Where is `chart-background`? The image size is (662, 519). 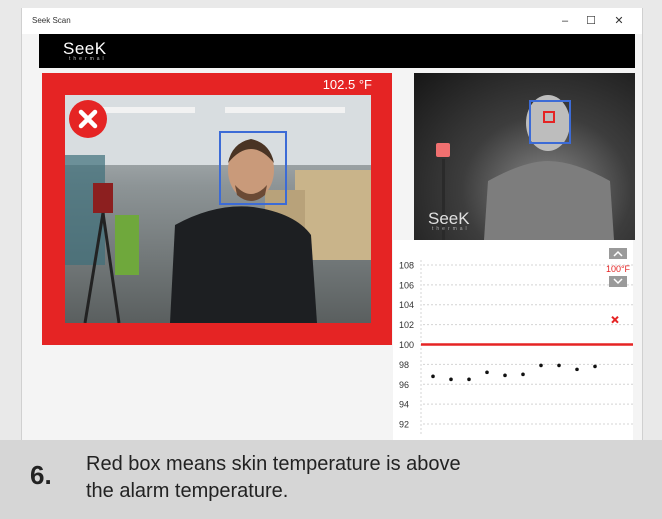
chart-background is located at coordinates (513, 340).